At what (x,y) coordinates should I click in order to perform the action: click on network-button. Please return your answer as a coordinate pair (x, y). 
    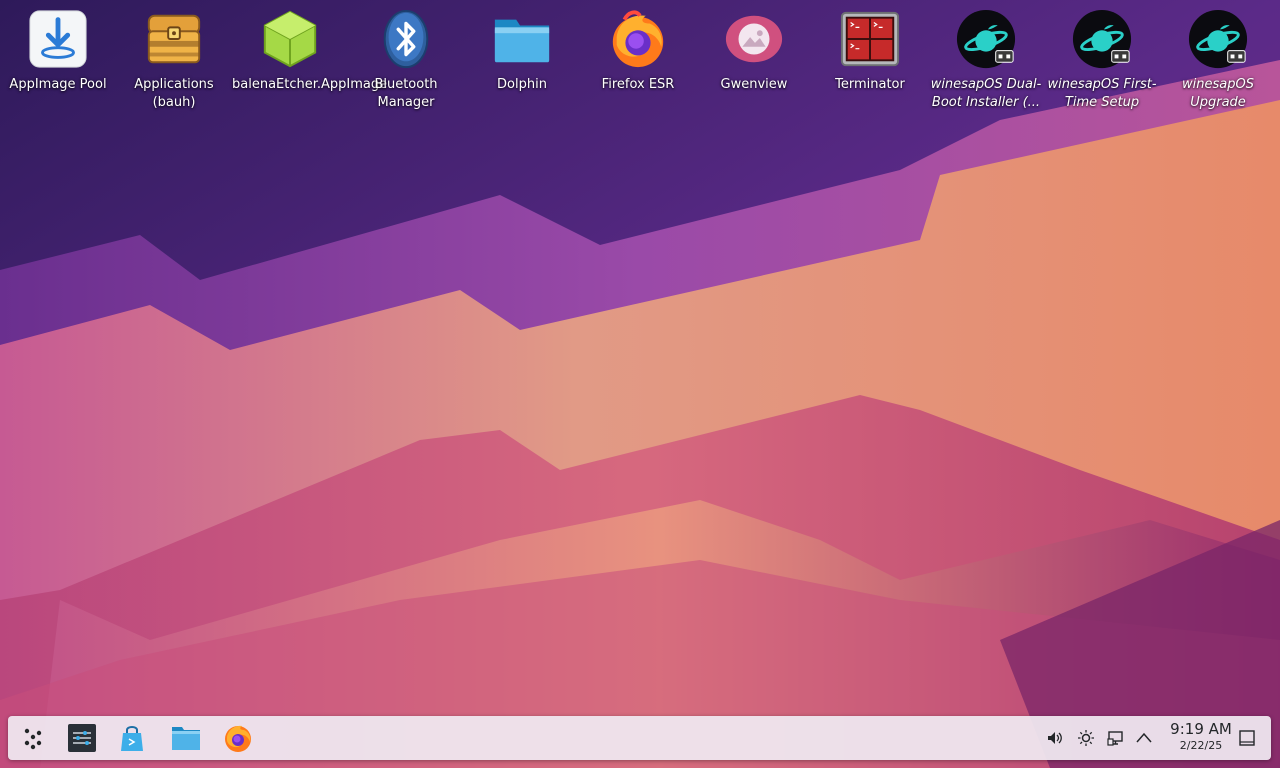
    Looking at the image, I should click on (1116, 738).